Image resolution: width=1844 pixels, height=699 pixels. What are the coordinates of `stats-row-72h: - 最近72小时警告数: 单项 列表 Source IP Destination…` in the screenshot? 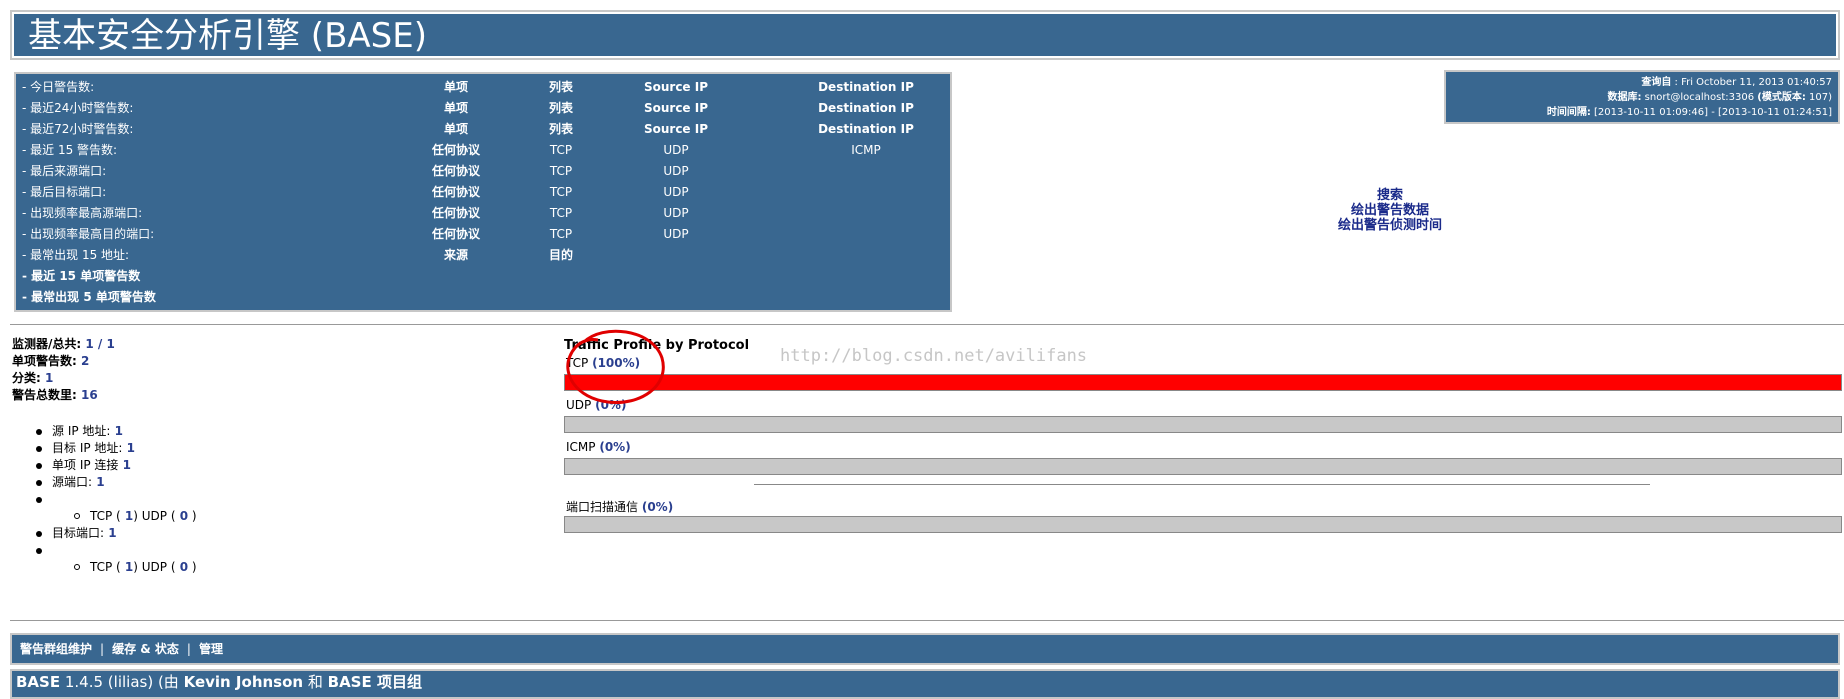 It's located at (483, 129).